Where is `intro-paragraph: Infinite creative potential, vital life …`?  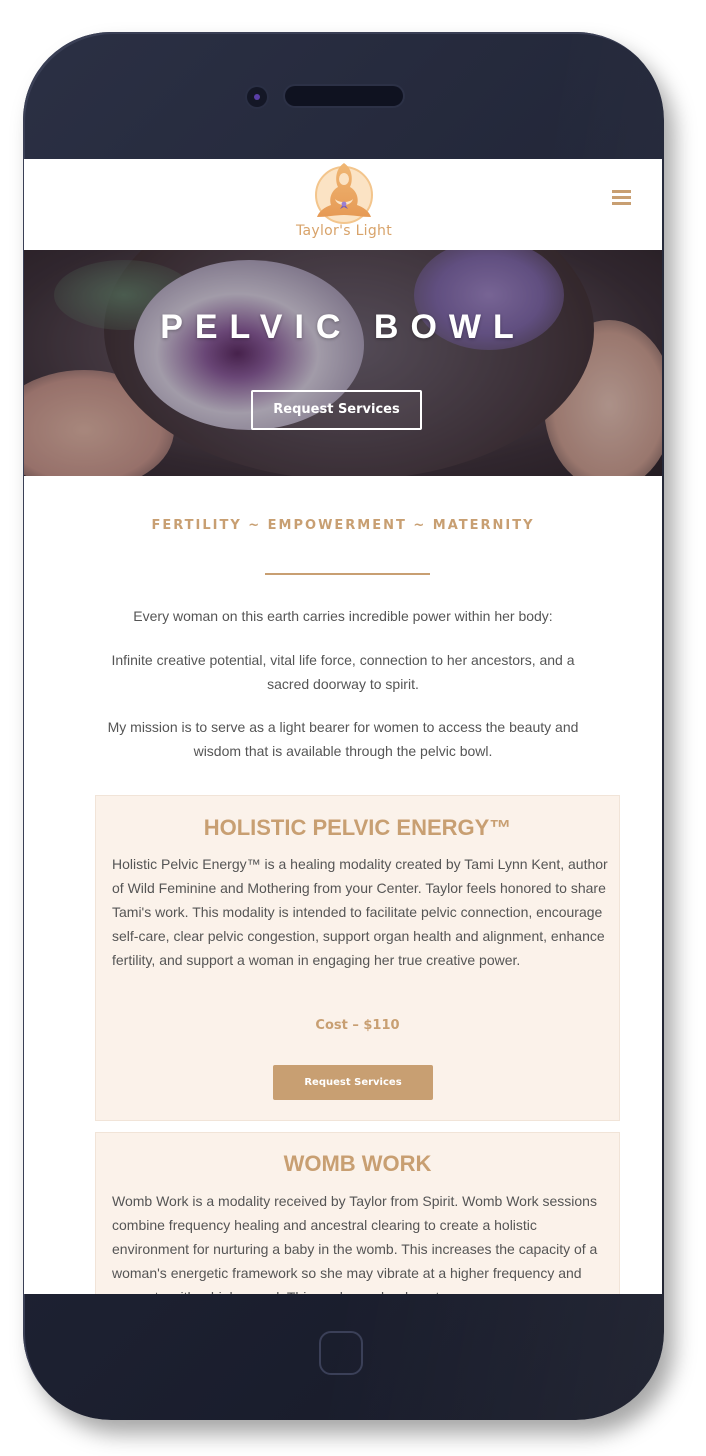 intro-paragraph: Infinite creative potential, vital life … is located at coordinates (343, 672).